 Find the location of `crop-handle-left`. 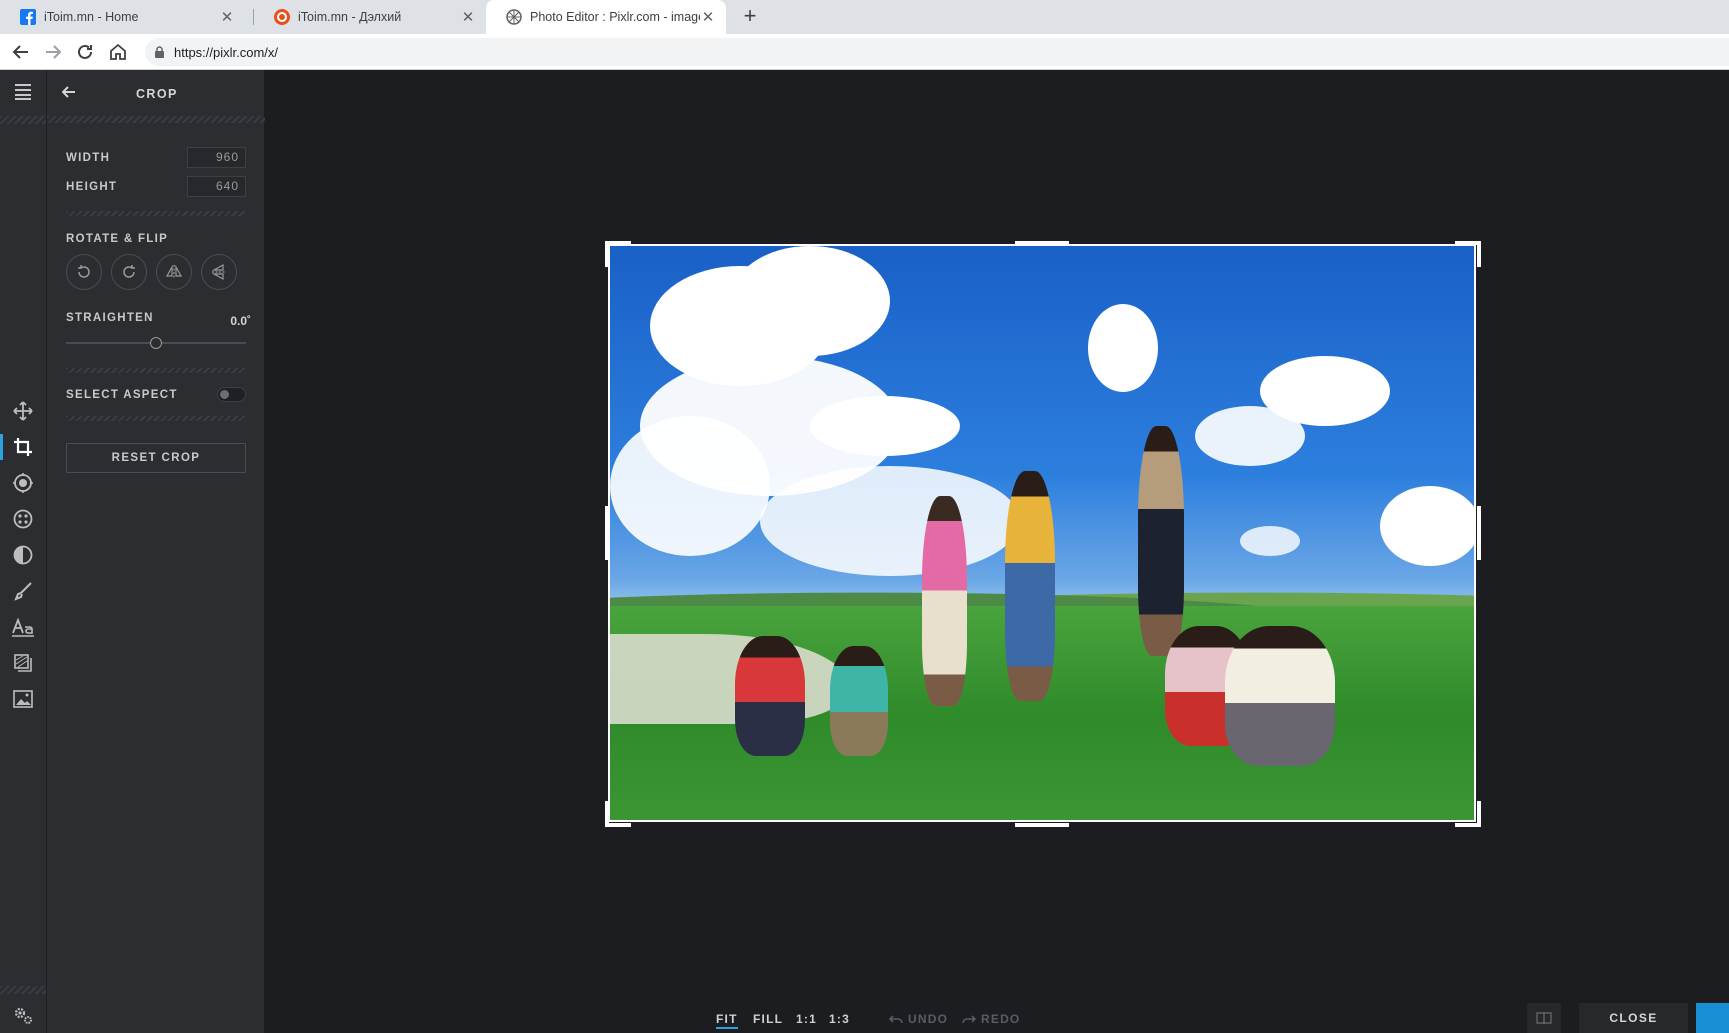

crop-handle-left is located at coordinates (607, 533).